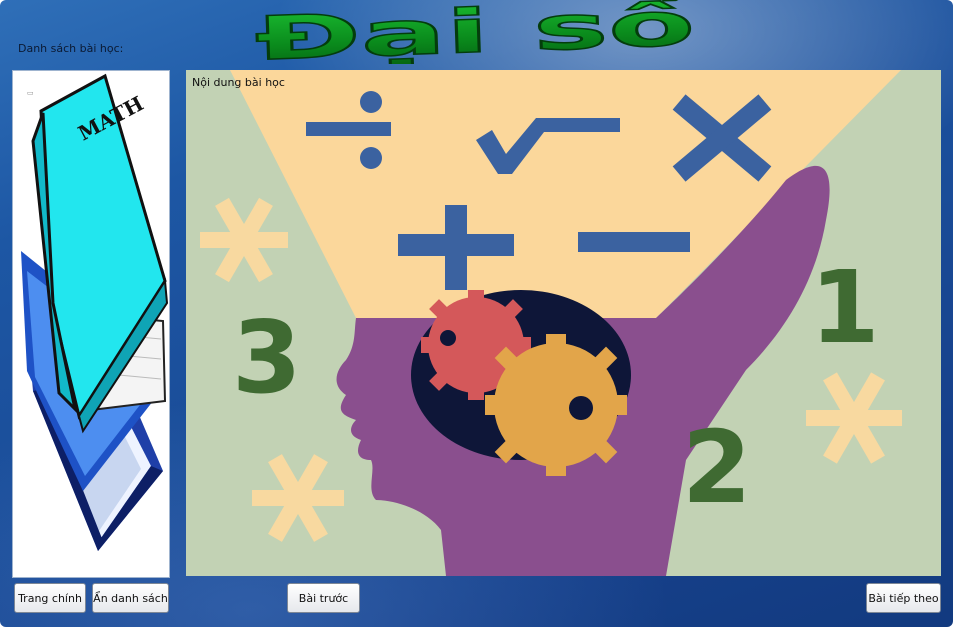 The width and height of the screenshot is (953, 627). Describe the element at coordinates (95, 312) in the screenshot. I see `book-stack-image: MATH ▭` at that location.